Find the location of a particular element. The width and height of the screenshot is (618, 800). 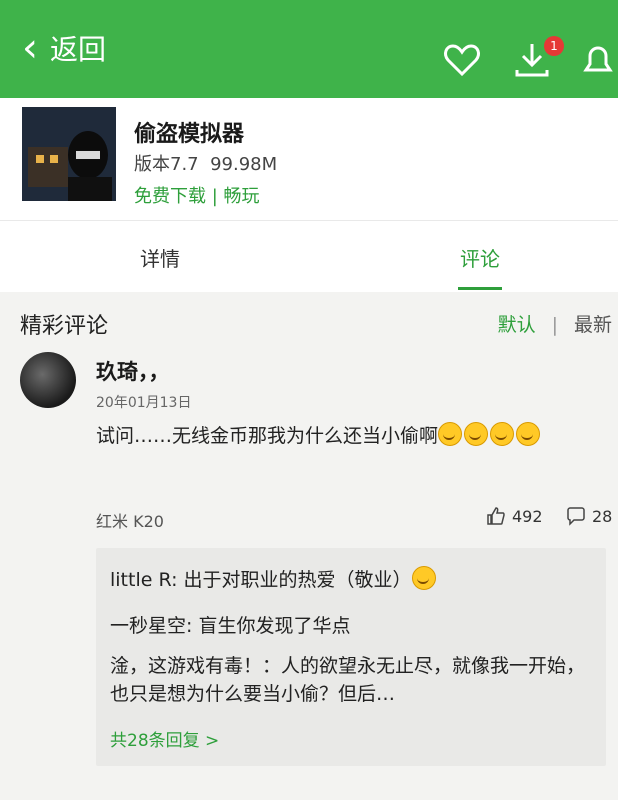

tab-details: 详情 is located at coordinates (160, 257).